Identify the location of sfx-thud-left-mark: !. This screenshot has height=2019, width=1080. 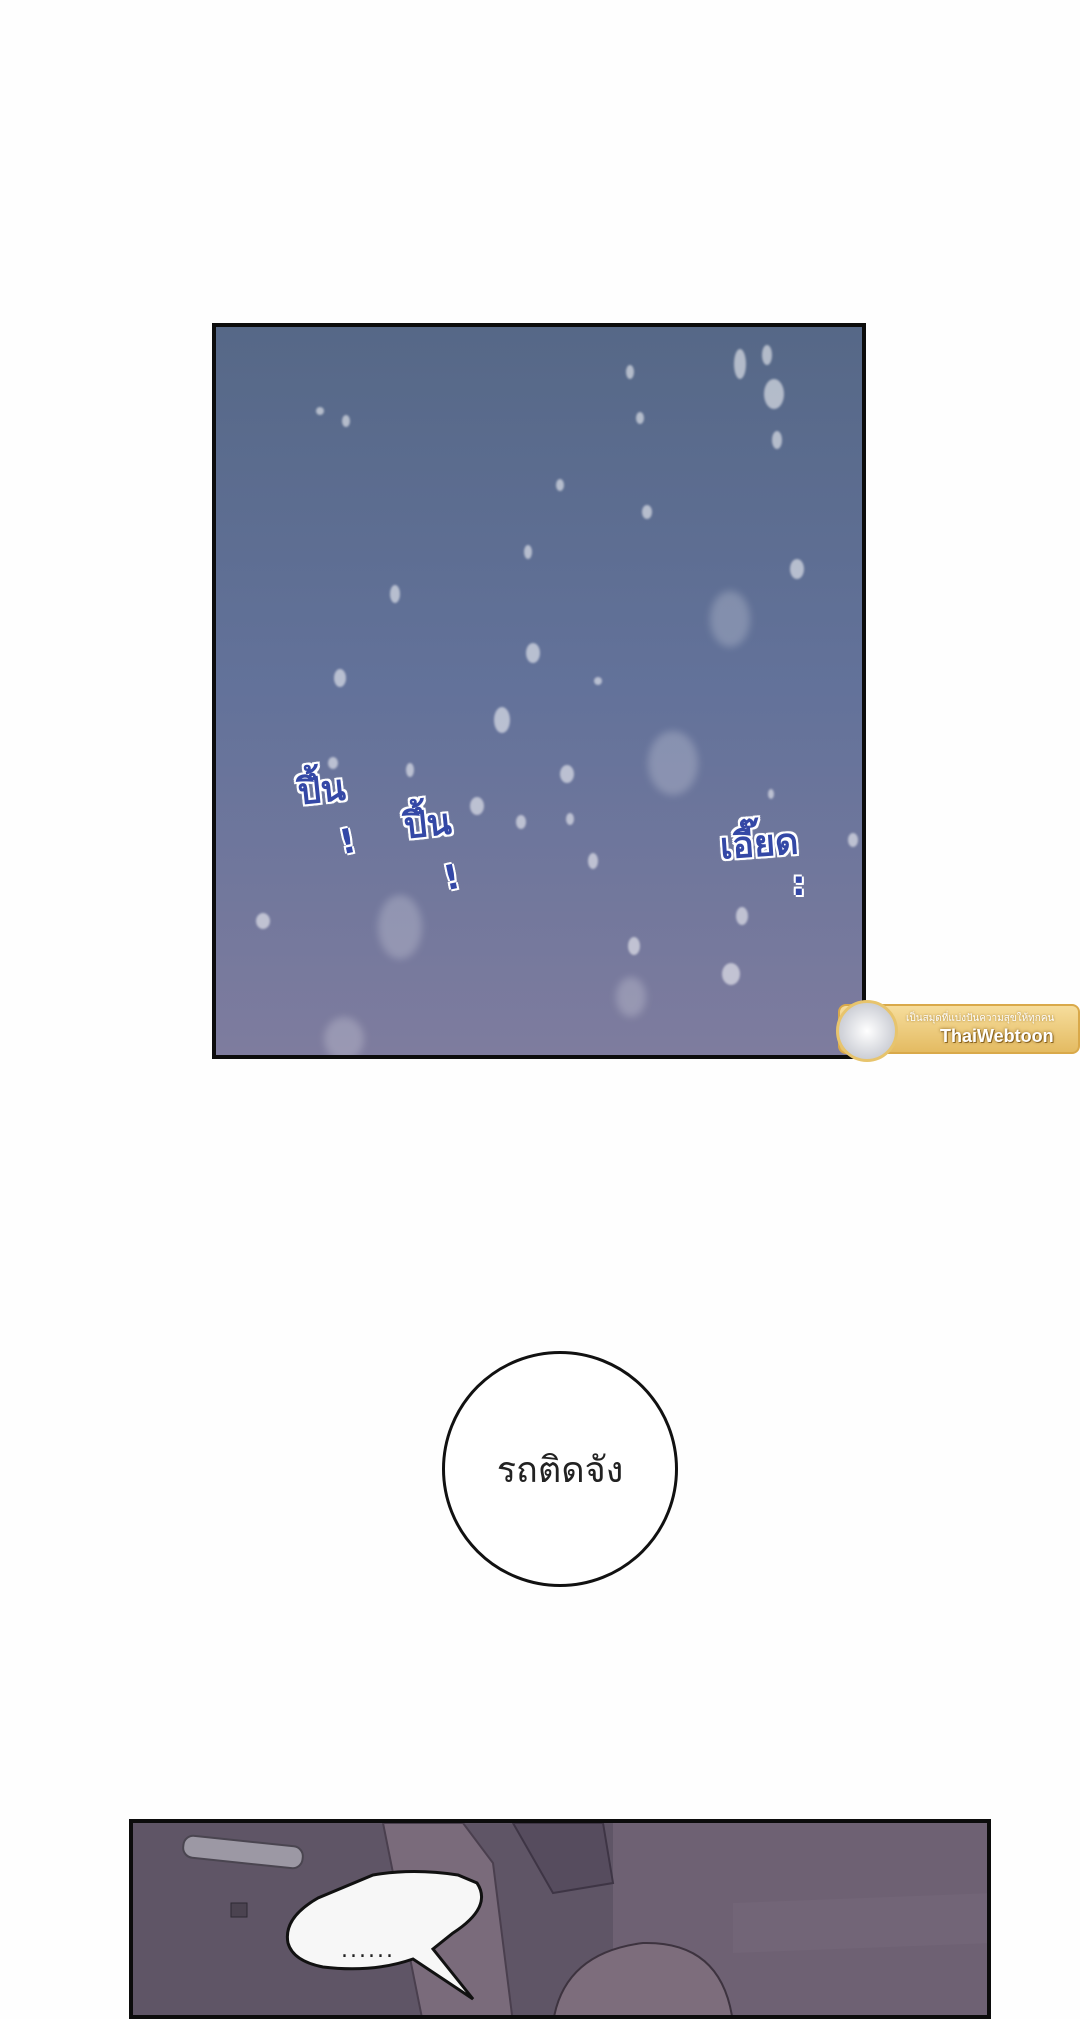
(348, 842).